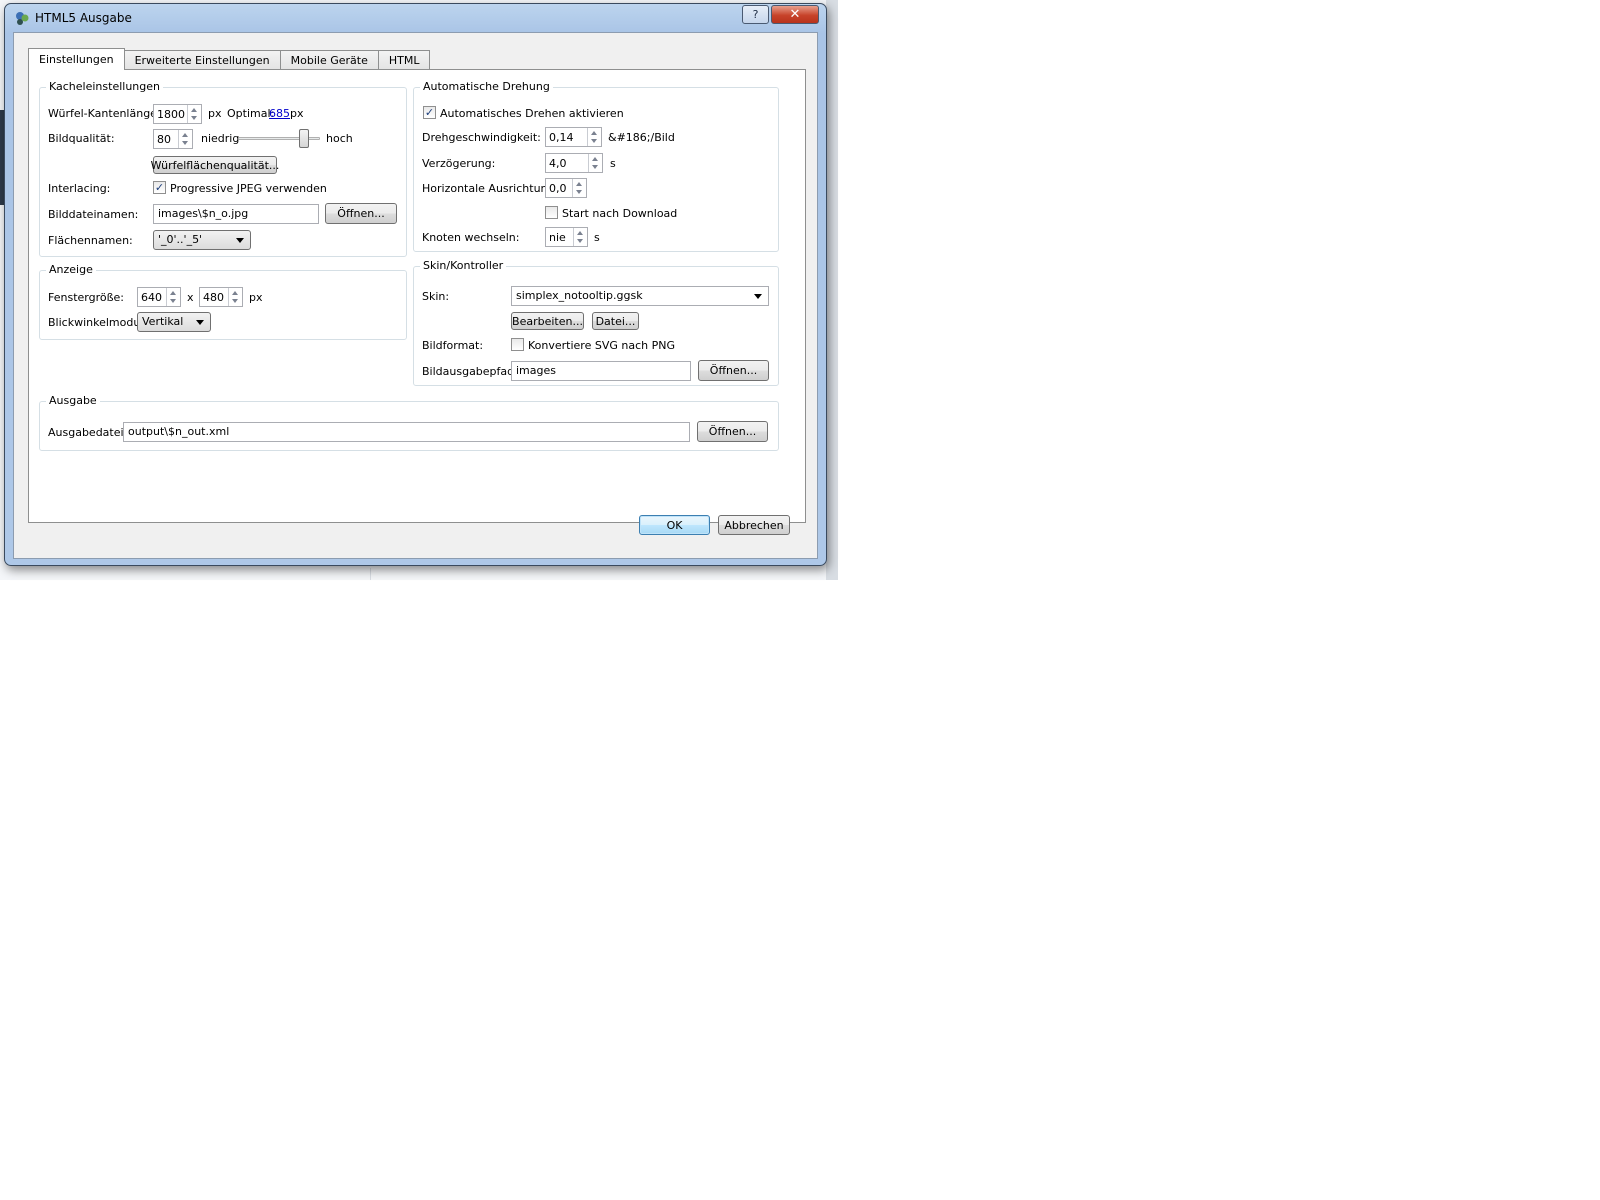  Describe the element at coordinates (190, 297) in the screenshot. I see `times-label: x` at that location.